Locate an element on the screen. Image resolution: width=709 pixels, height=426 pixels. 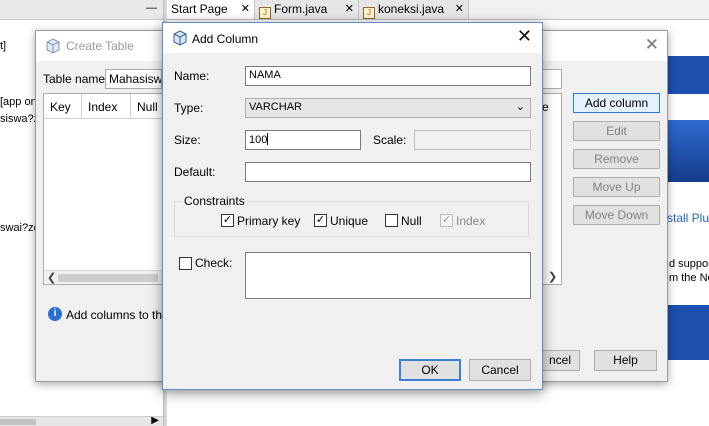
left-panel-scrollbar: ▶ is located at coordinates (81, 420).